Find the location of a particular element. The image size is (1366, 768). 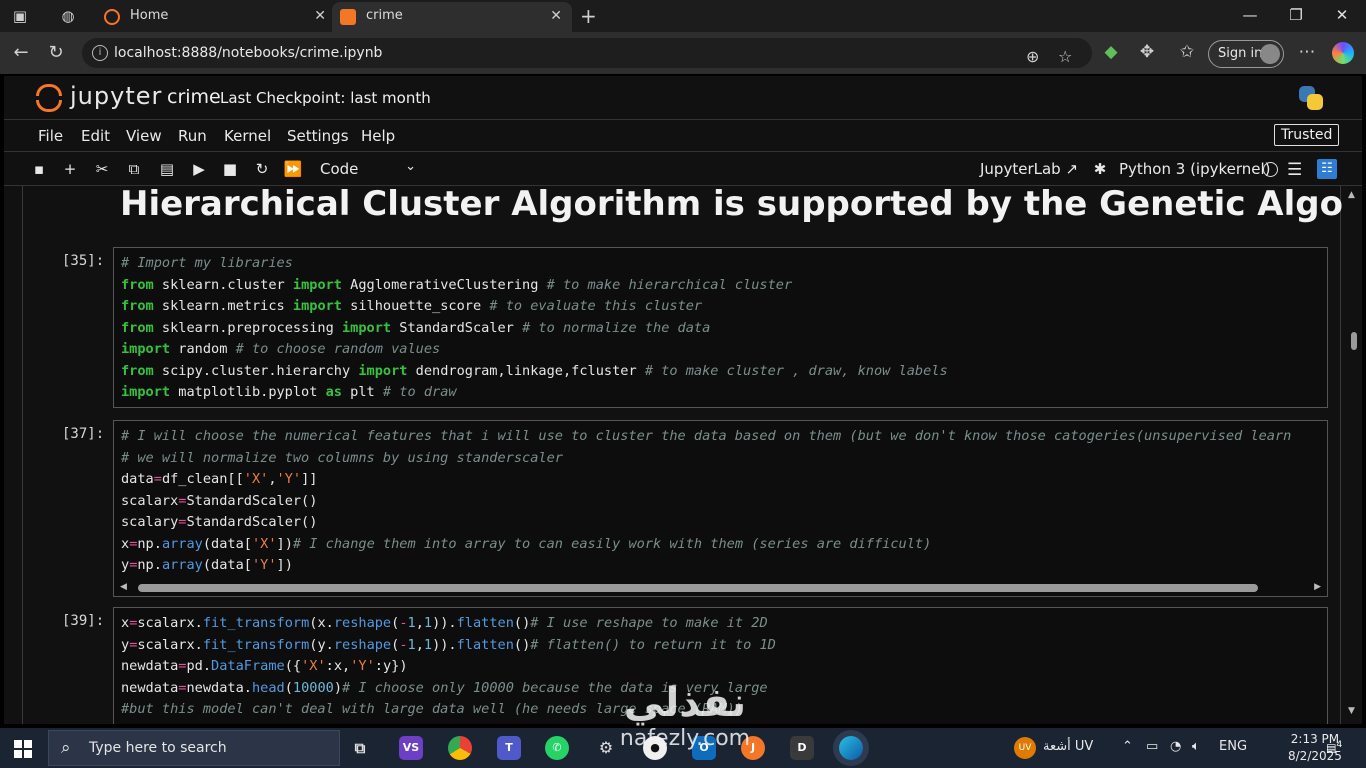

sign-in-label: Sign in is located at coordinates (1240, 53).